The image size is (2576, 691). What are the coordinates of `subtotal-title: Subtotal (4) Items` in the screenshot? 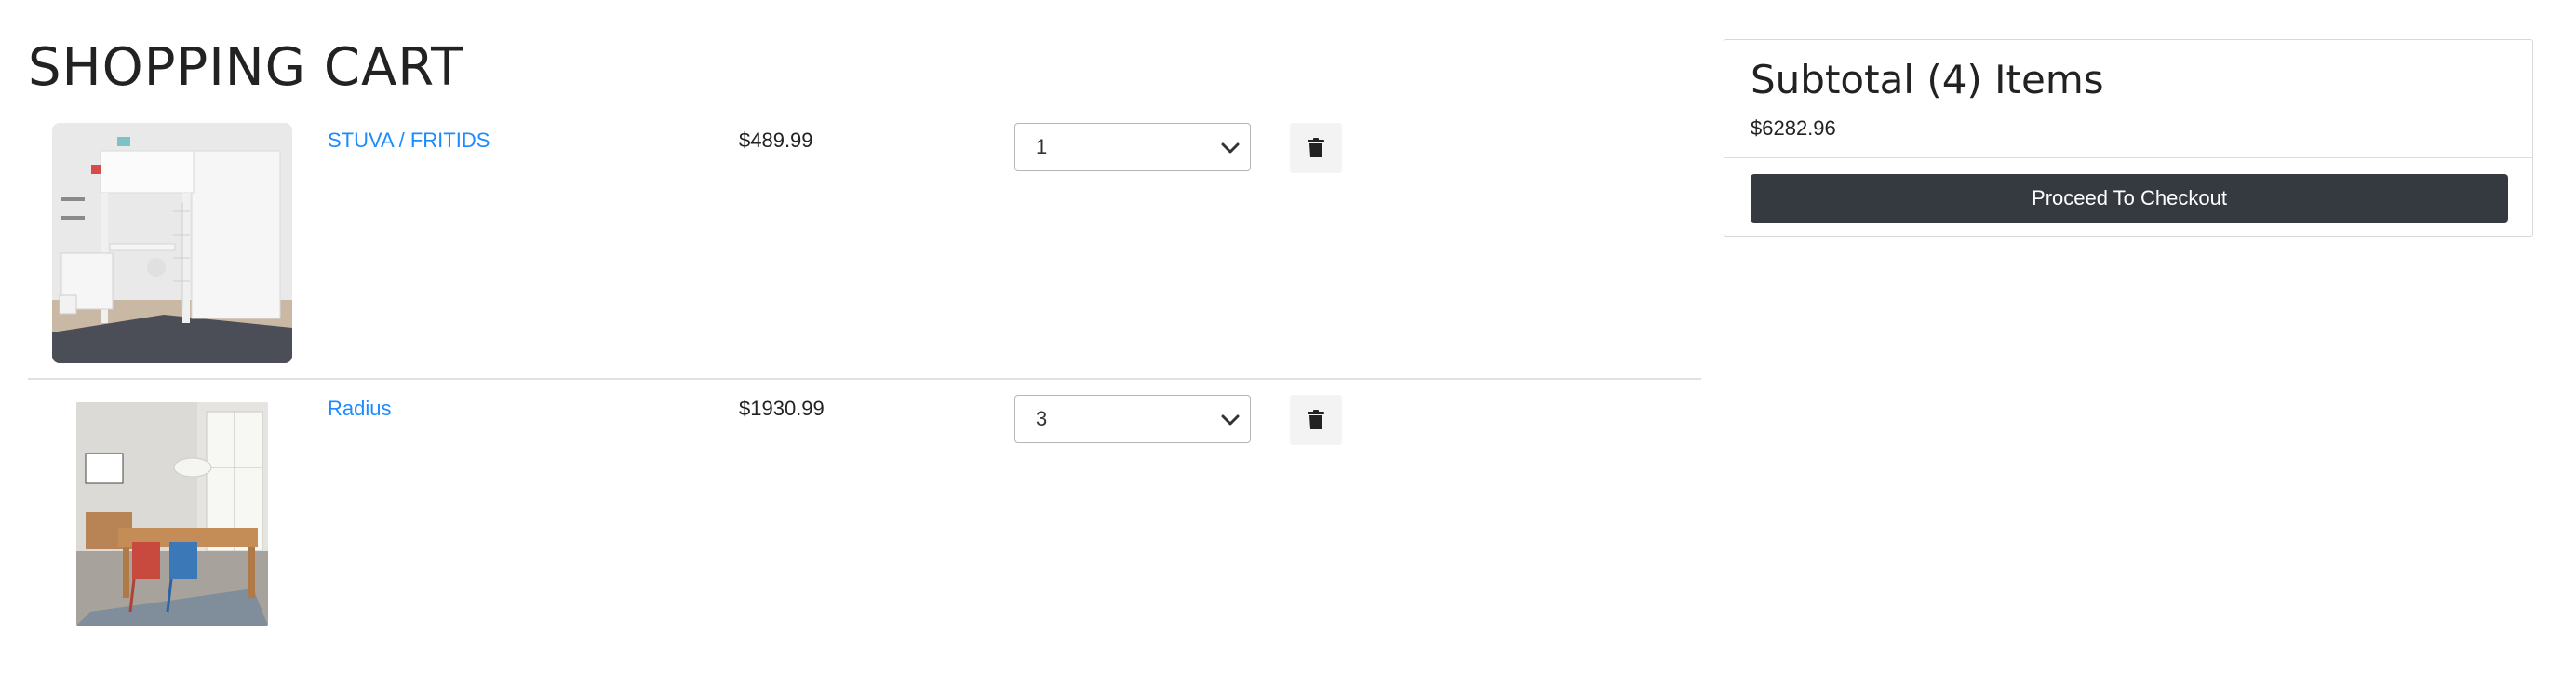 It's located at (1927, 79).